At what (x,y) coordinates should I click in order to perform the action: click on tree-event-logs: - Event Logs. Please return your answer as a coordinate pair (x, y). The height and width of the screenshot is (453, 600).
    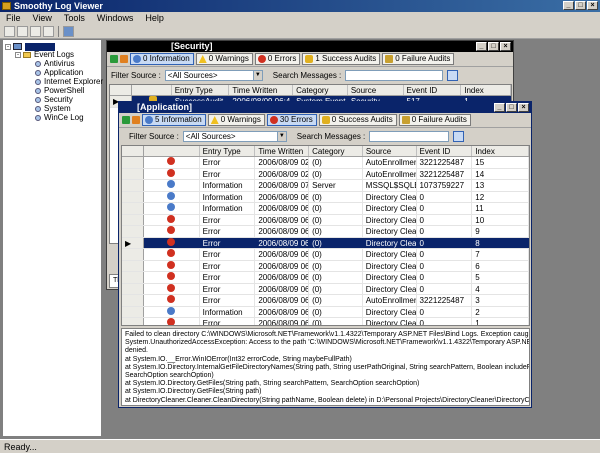
    Looking at the image, I should click on (44, 54).